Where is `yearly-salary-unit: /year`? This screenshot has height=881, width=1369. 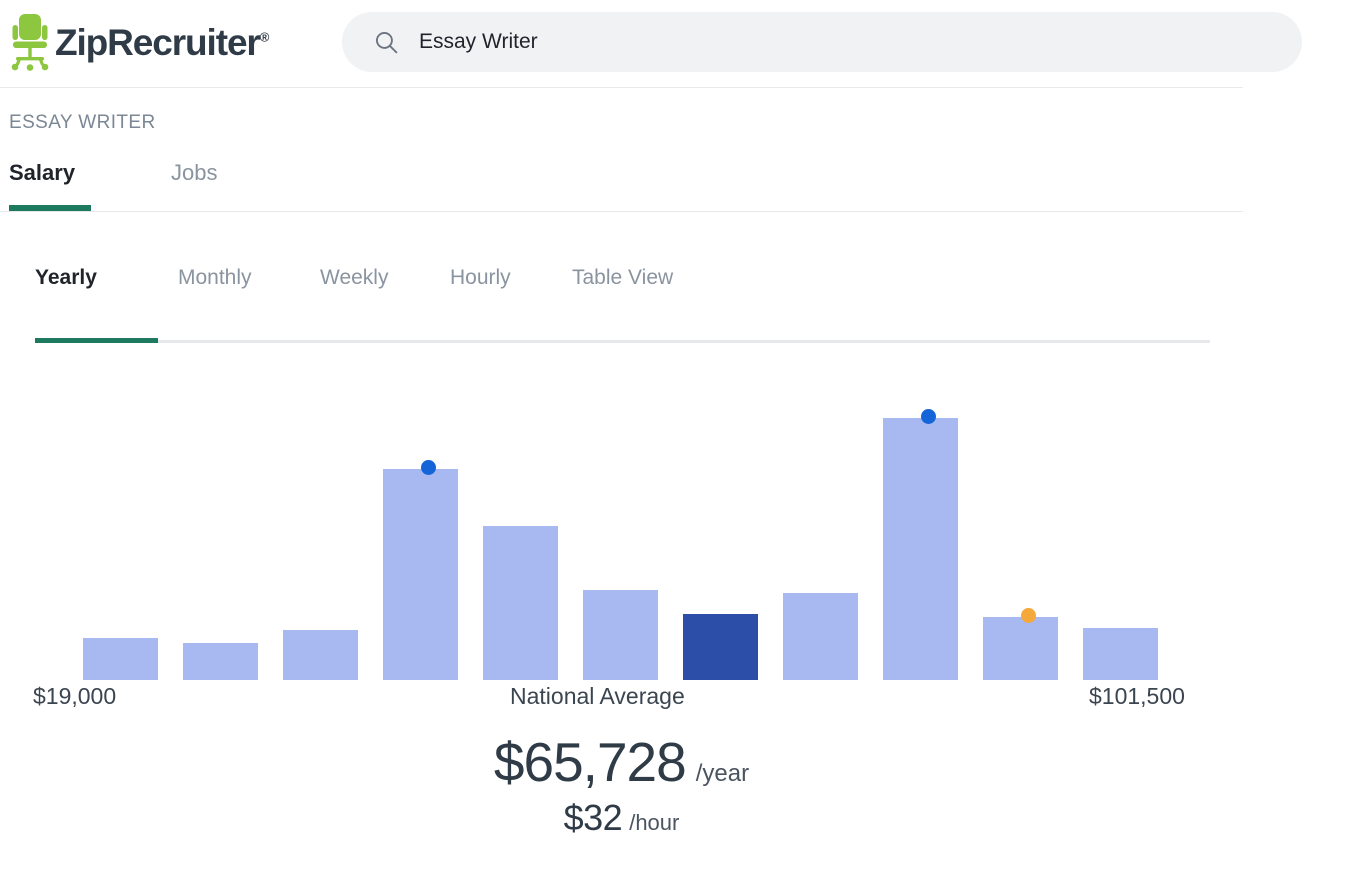
yearly-salary-unit: /year is located at coordinates (722, 773).